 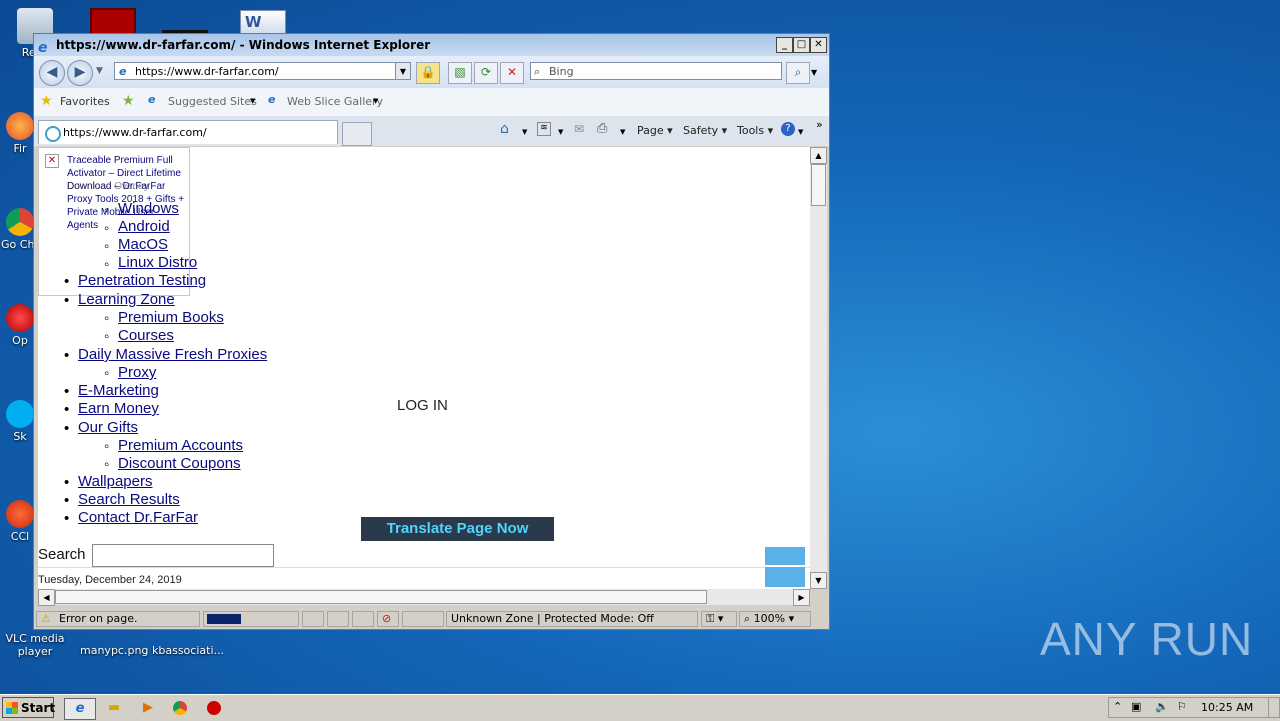 I want to click on menu-item-discount-coupons: Discount Coupons, so click(x=179, y=463).